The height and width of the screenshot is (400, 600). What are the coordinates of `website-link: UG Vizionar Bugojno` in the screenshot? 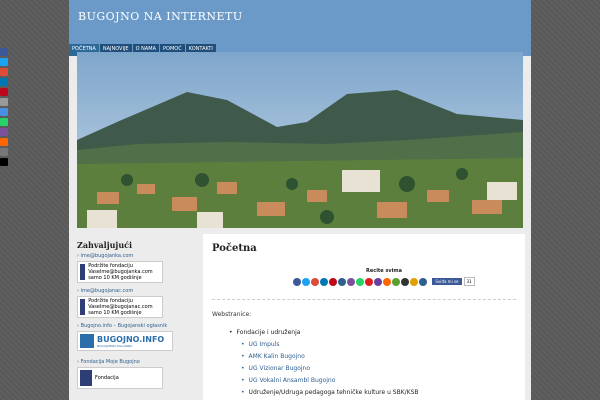 It's located at (378, 368).